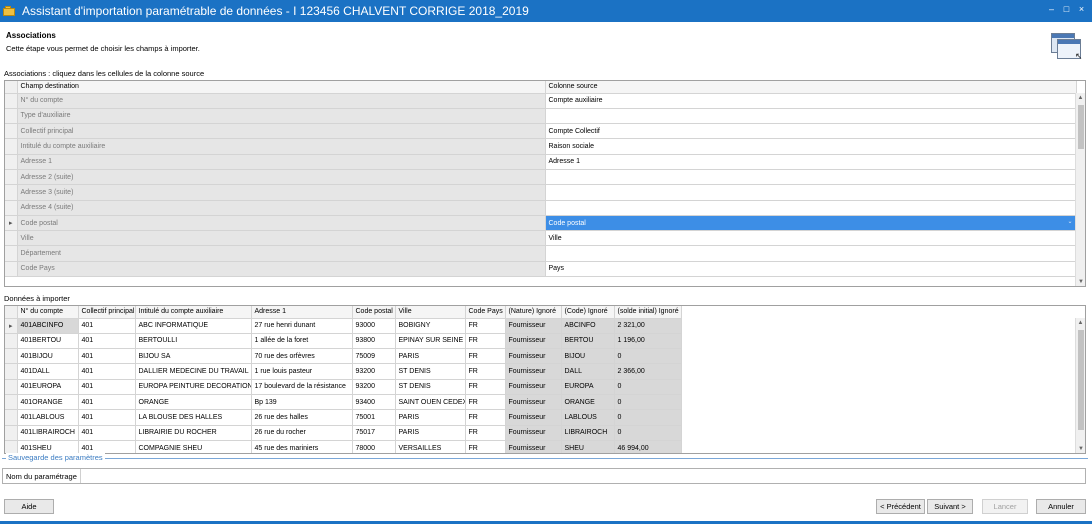 This screenshot has width=1092, height=524. I want to click on suivant-button: Suivant >, so click(950, 506).